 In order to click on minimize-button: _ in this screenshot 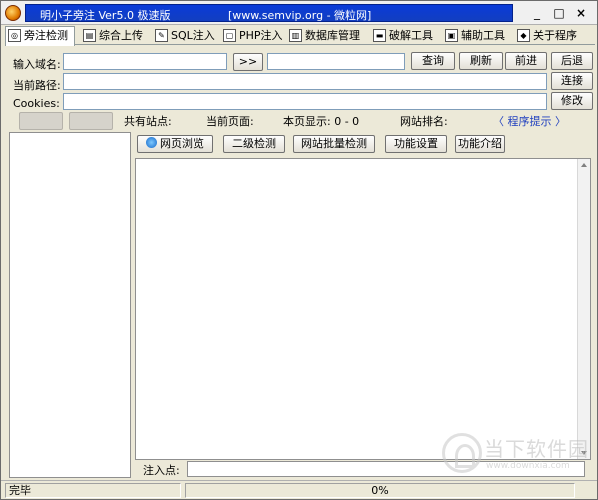, I will do `click(537, 13)`.